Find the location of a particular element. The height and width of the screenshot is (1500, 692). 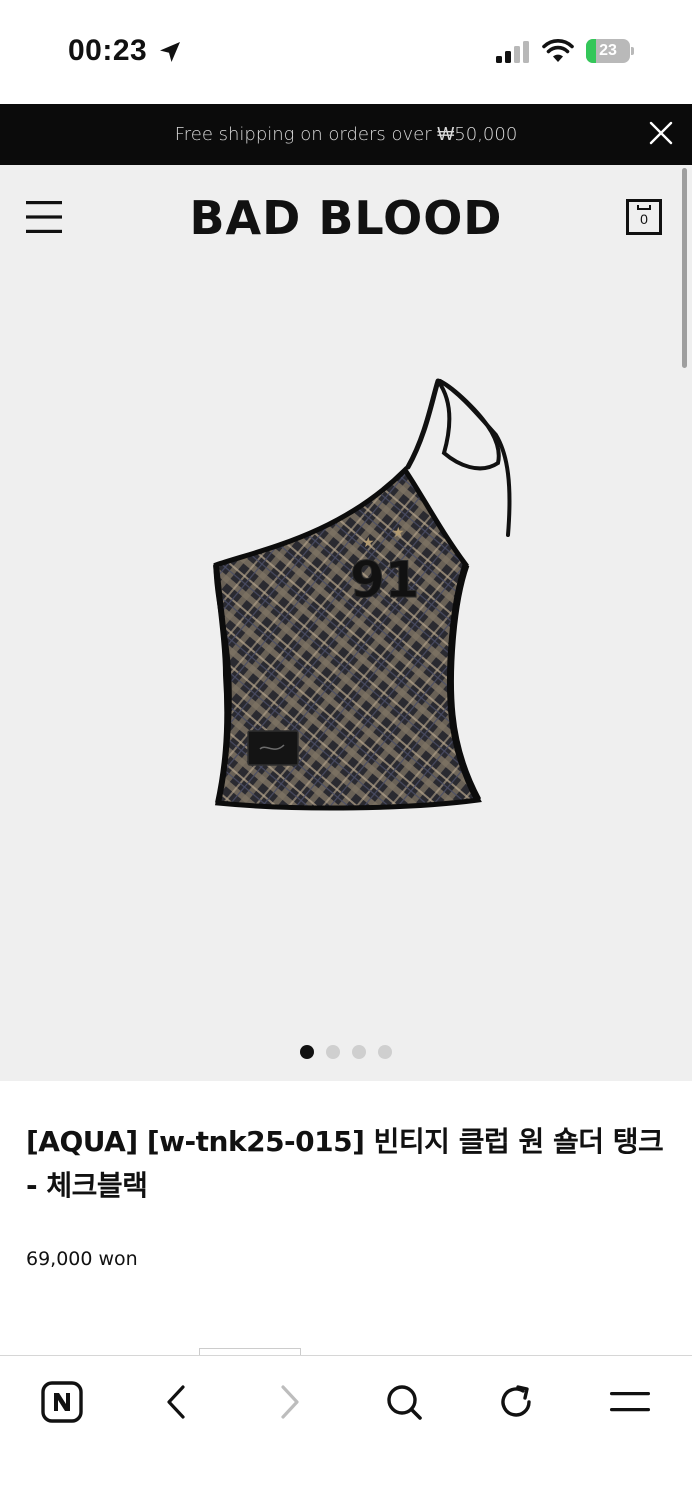

scrollbar is located at coordinates (684, 268).